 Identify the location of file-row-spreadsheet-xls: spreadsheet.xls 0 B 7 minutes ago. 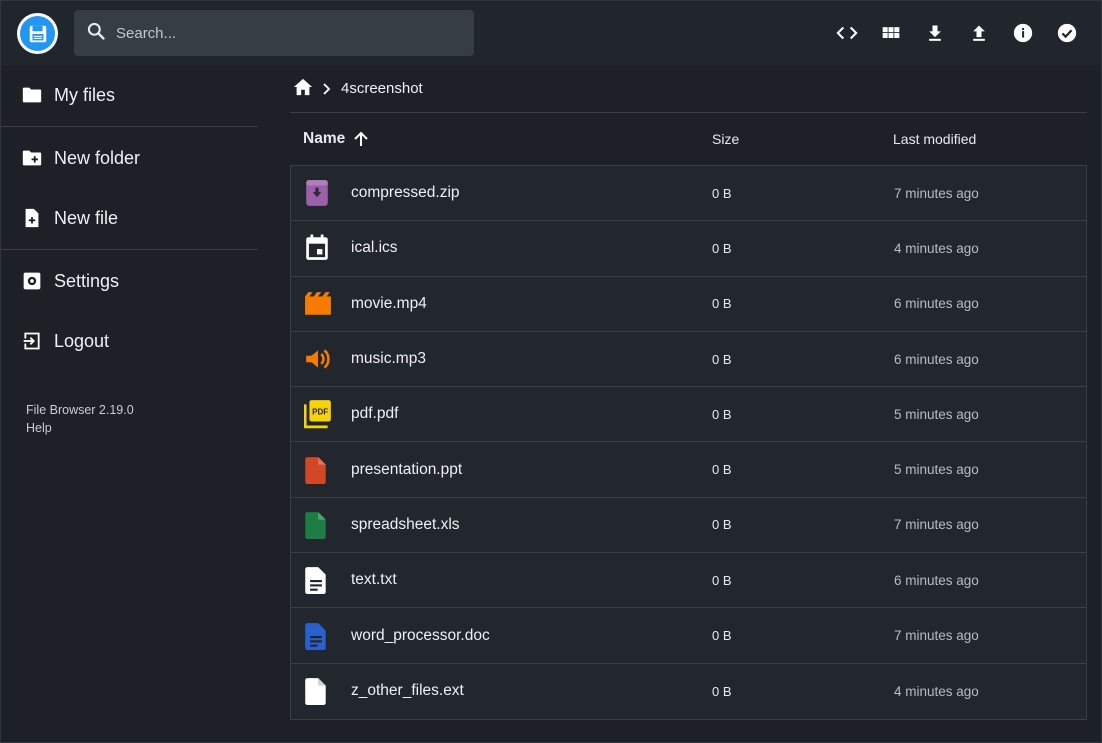
(688, 526).